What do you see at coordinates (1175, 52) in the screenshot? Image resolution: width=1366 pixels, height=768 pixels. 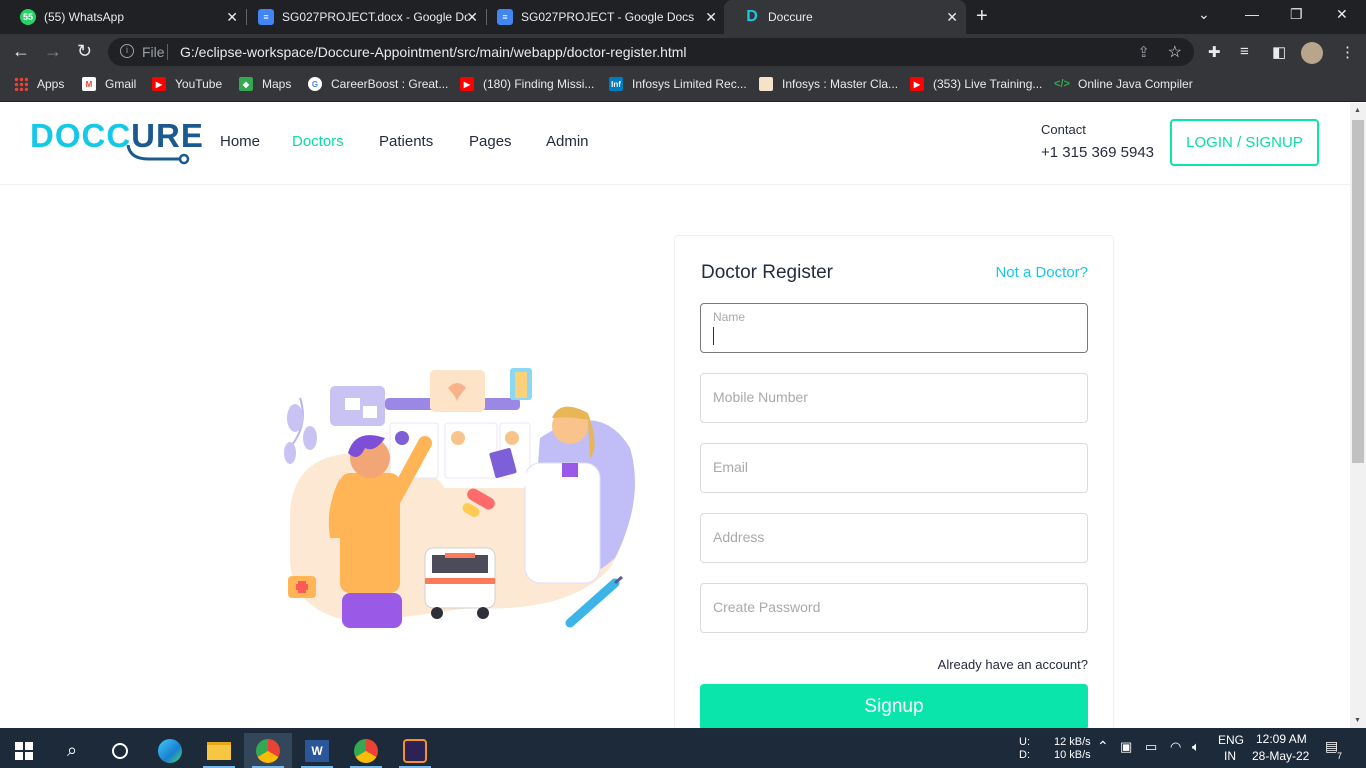 I see `bookmark-star-icon: ☆` at bounding box center [1175, 52].